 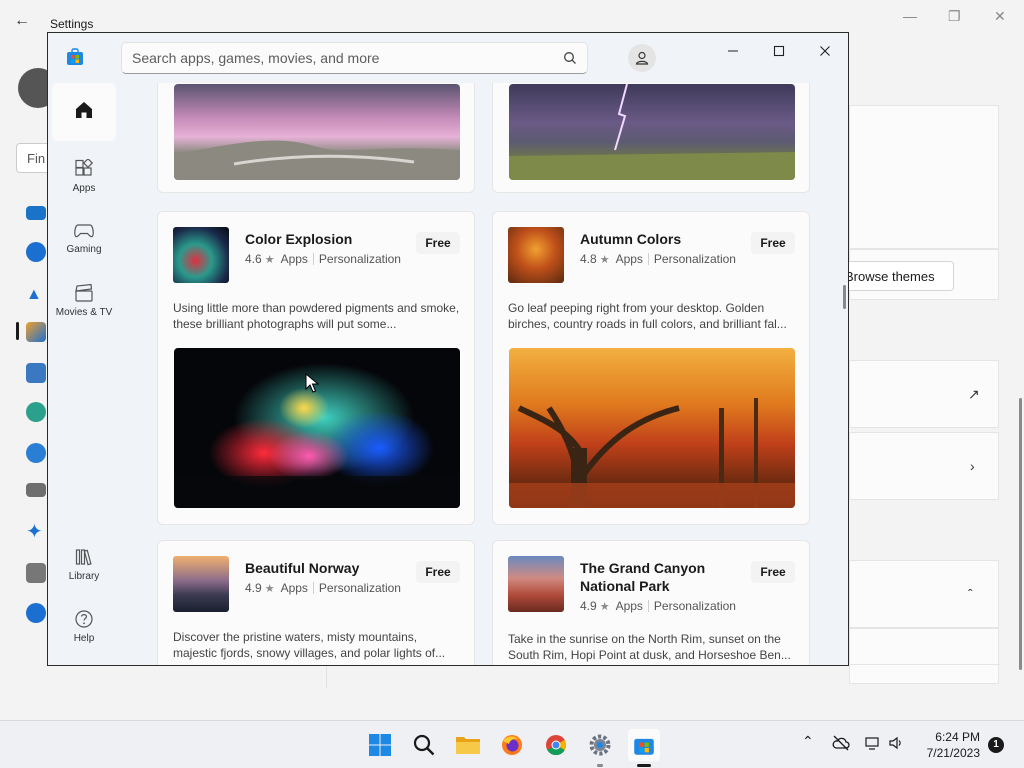 What do you see at coordinates (972, 466) in the screenshot?
I see `chevron-right-icon: ›` at bounding box center [972, 466].